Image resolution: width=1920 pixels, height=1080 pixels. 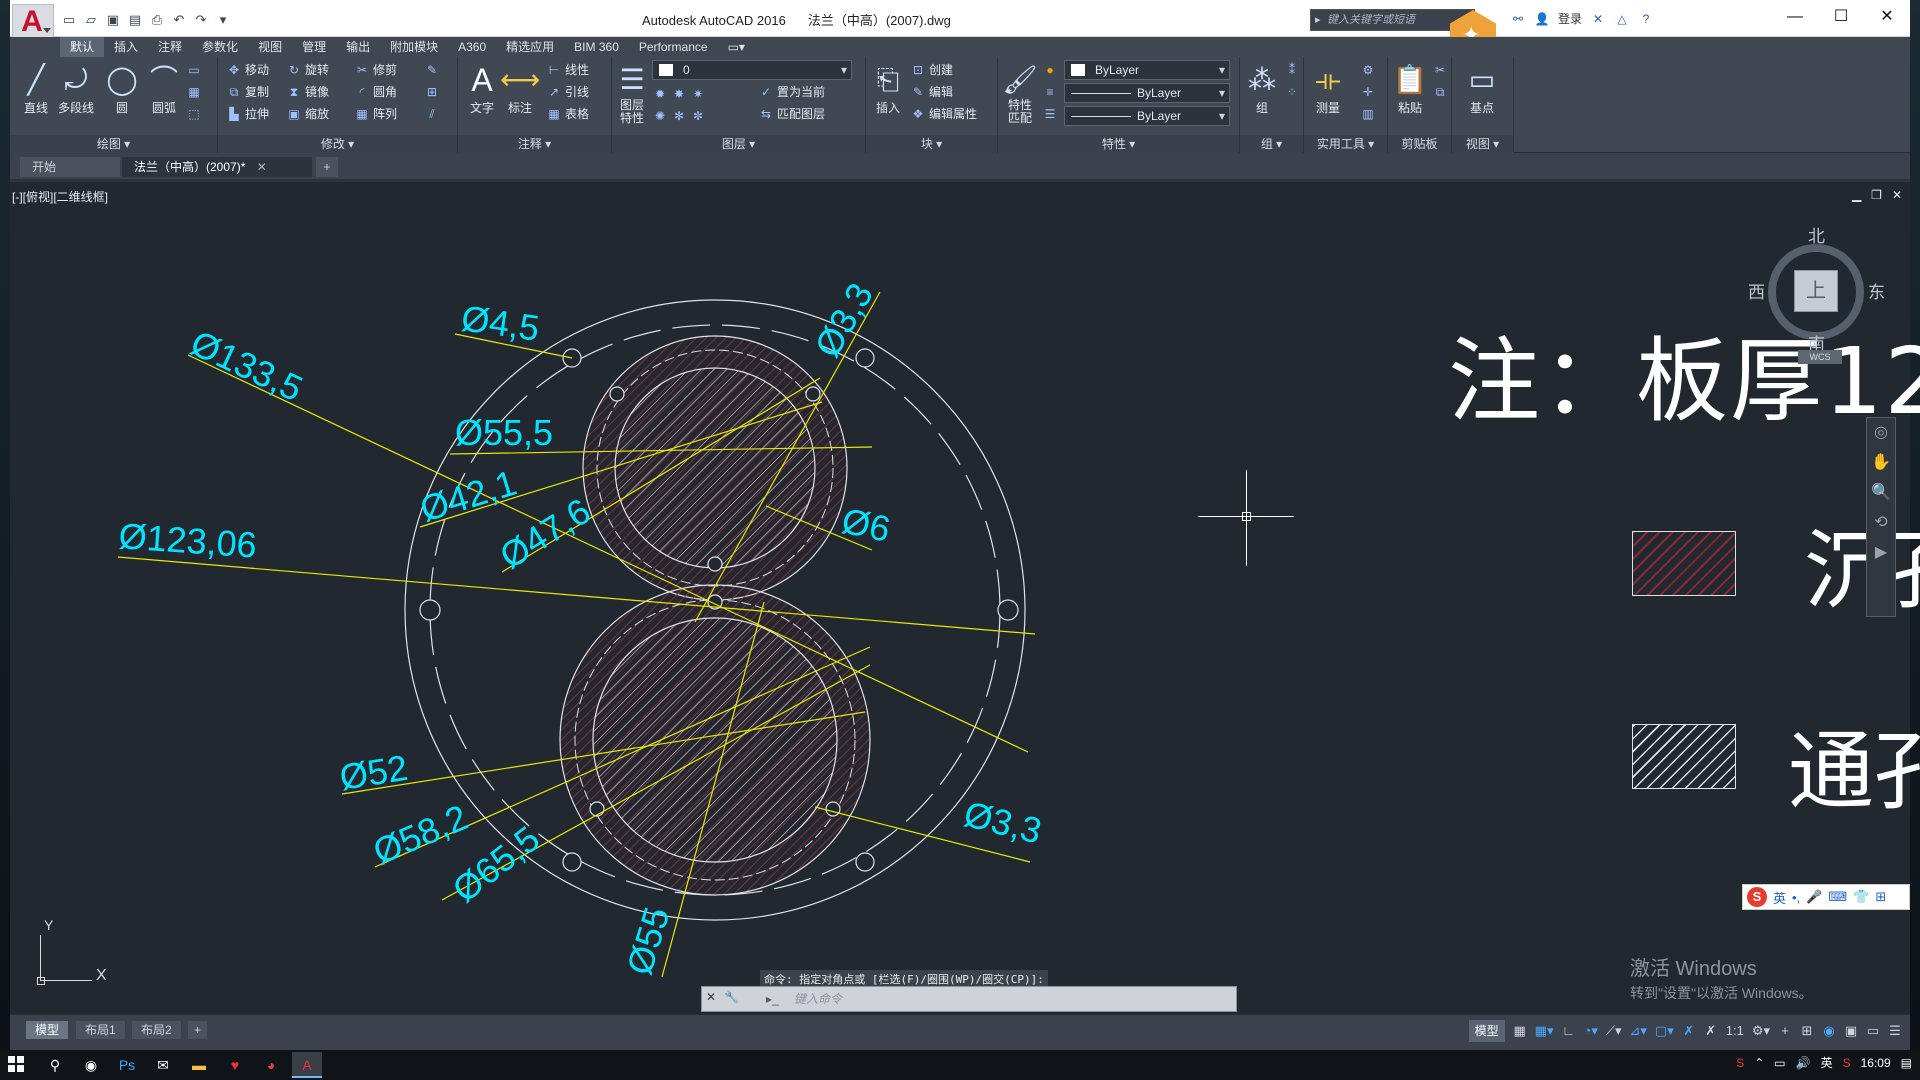 What do you see at coordinates (1906, 1063) in the screenshot?
I see `notifications-icon: ▤` at bounding box center [1906, 1063].